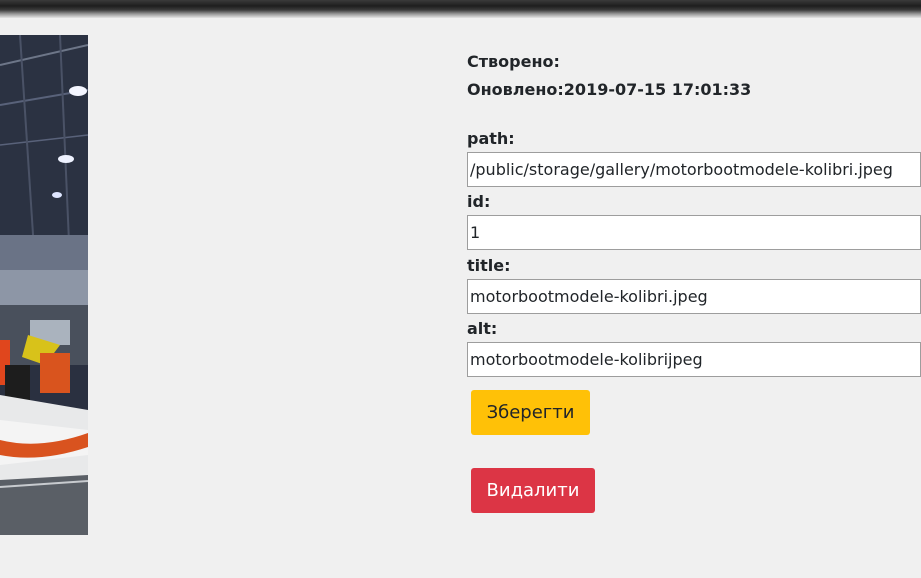  I want to click on updated-line: Оновлено:2019-07-15 17:01:33, so click(609, 93).